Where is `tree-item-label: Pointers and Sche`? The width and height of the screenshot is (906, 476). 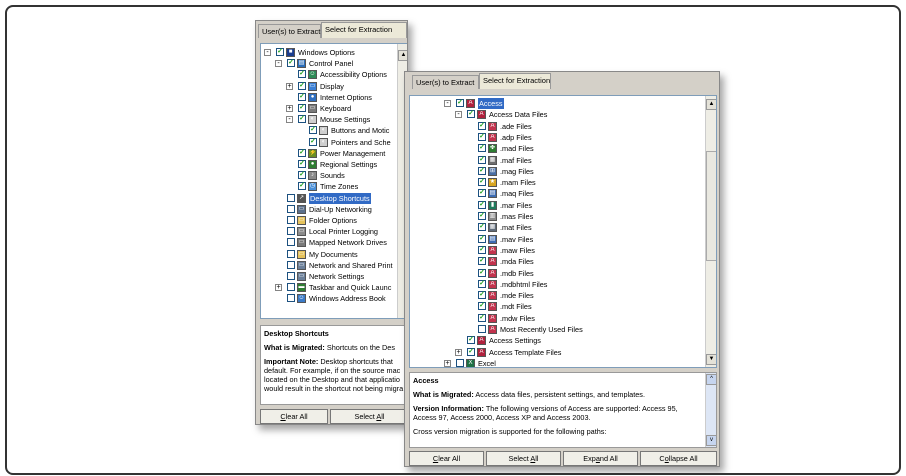 tree-item-label: Pointers and Sche is located at coordinates (361, 142).